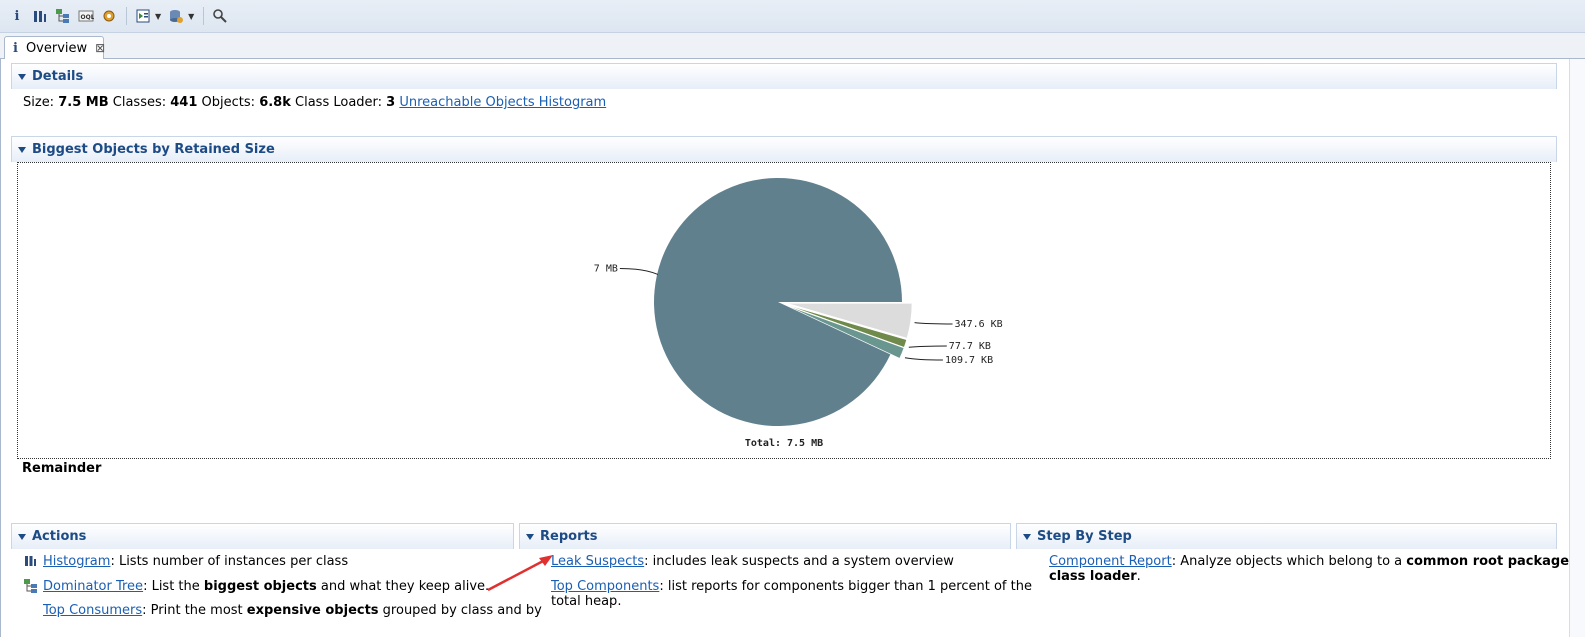 This screenshot has height=637, width=1585. Describe the element at coordinates (784, 149) in the screenshot. I see `biggest-objects-section-header: Biggest Objects by Retained Size` at that location.